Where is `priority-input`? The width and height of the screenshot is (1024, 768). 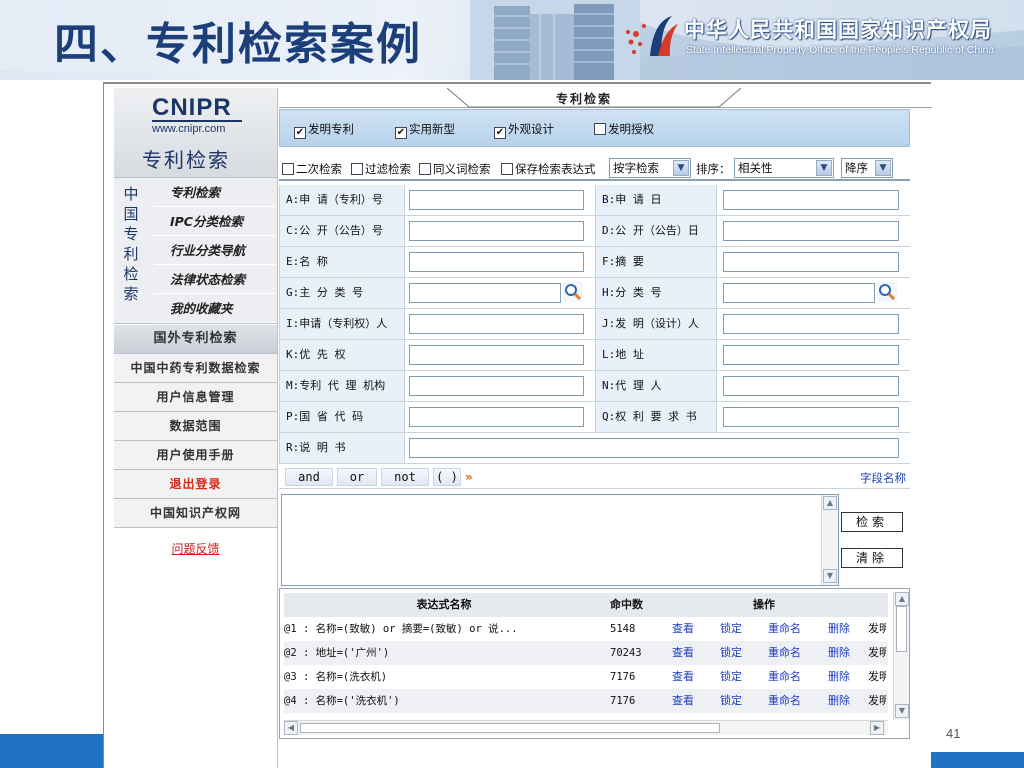
priority-input is located at coordinates (496, 355).